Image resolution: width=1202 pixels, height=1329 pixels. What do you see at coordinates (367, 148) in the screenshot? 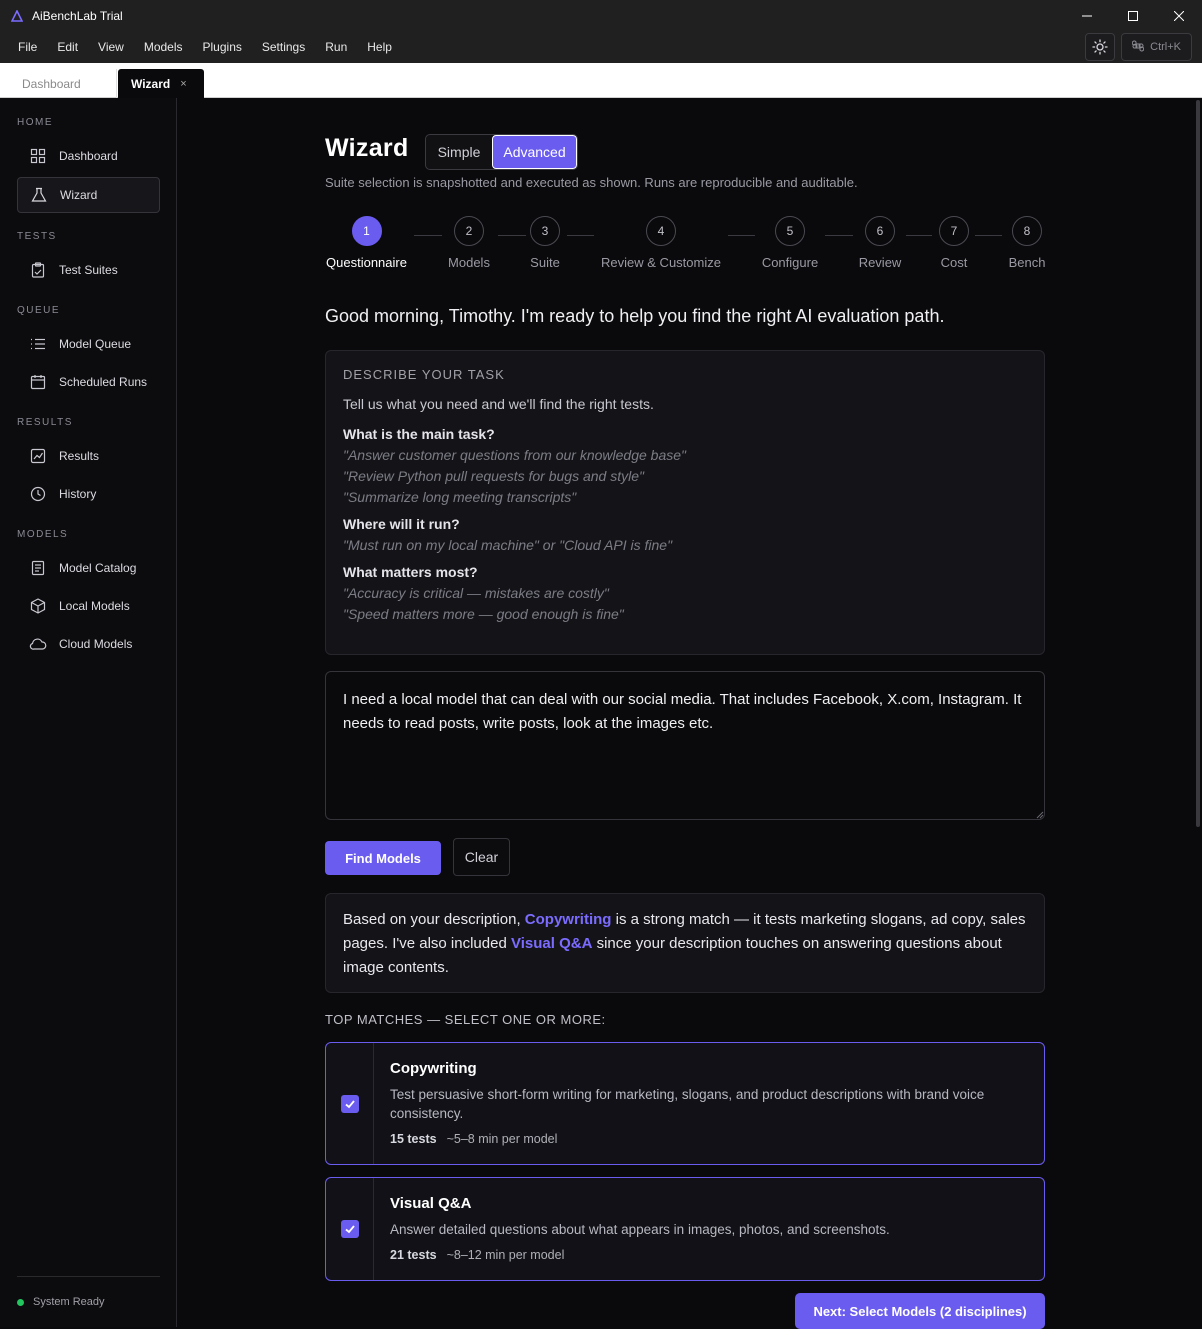
I see `page-title: Wizard` at bounding box center [367, 148].